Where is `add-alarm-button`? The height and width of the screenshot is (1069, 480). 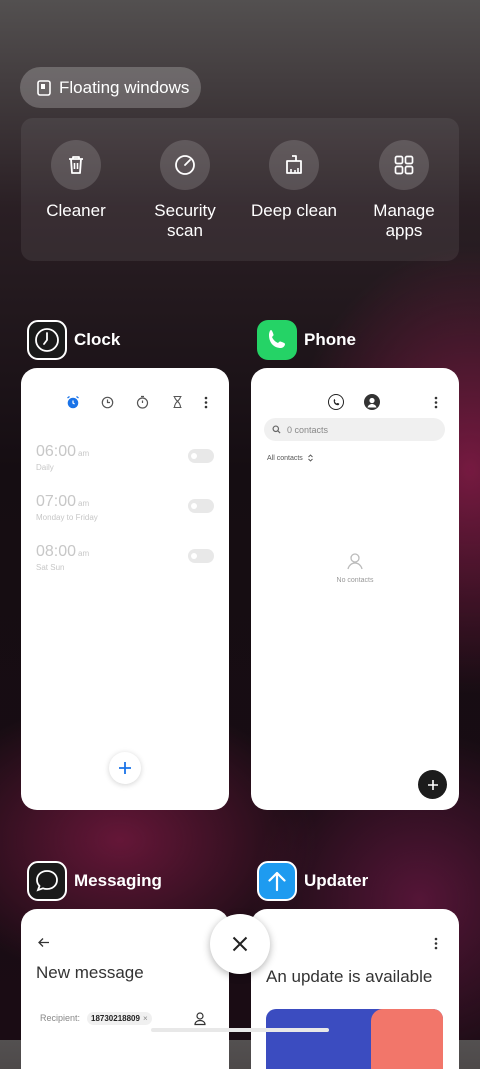 add-alarm-button is located at coordinates (125, 768).